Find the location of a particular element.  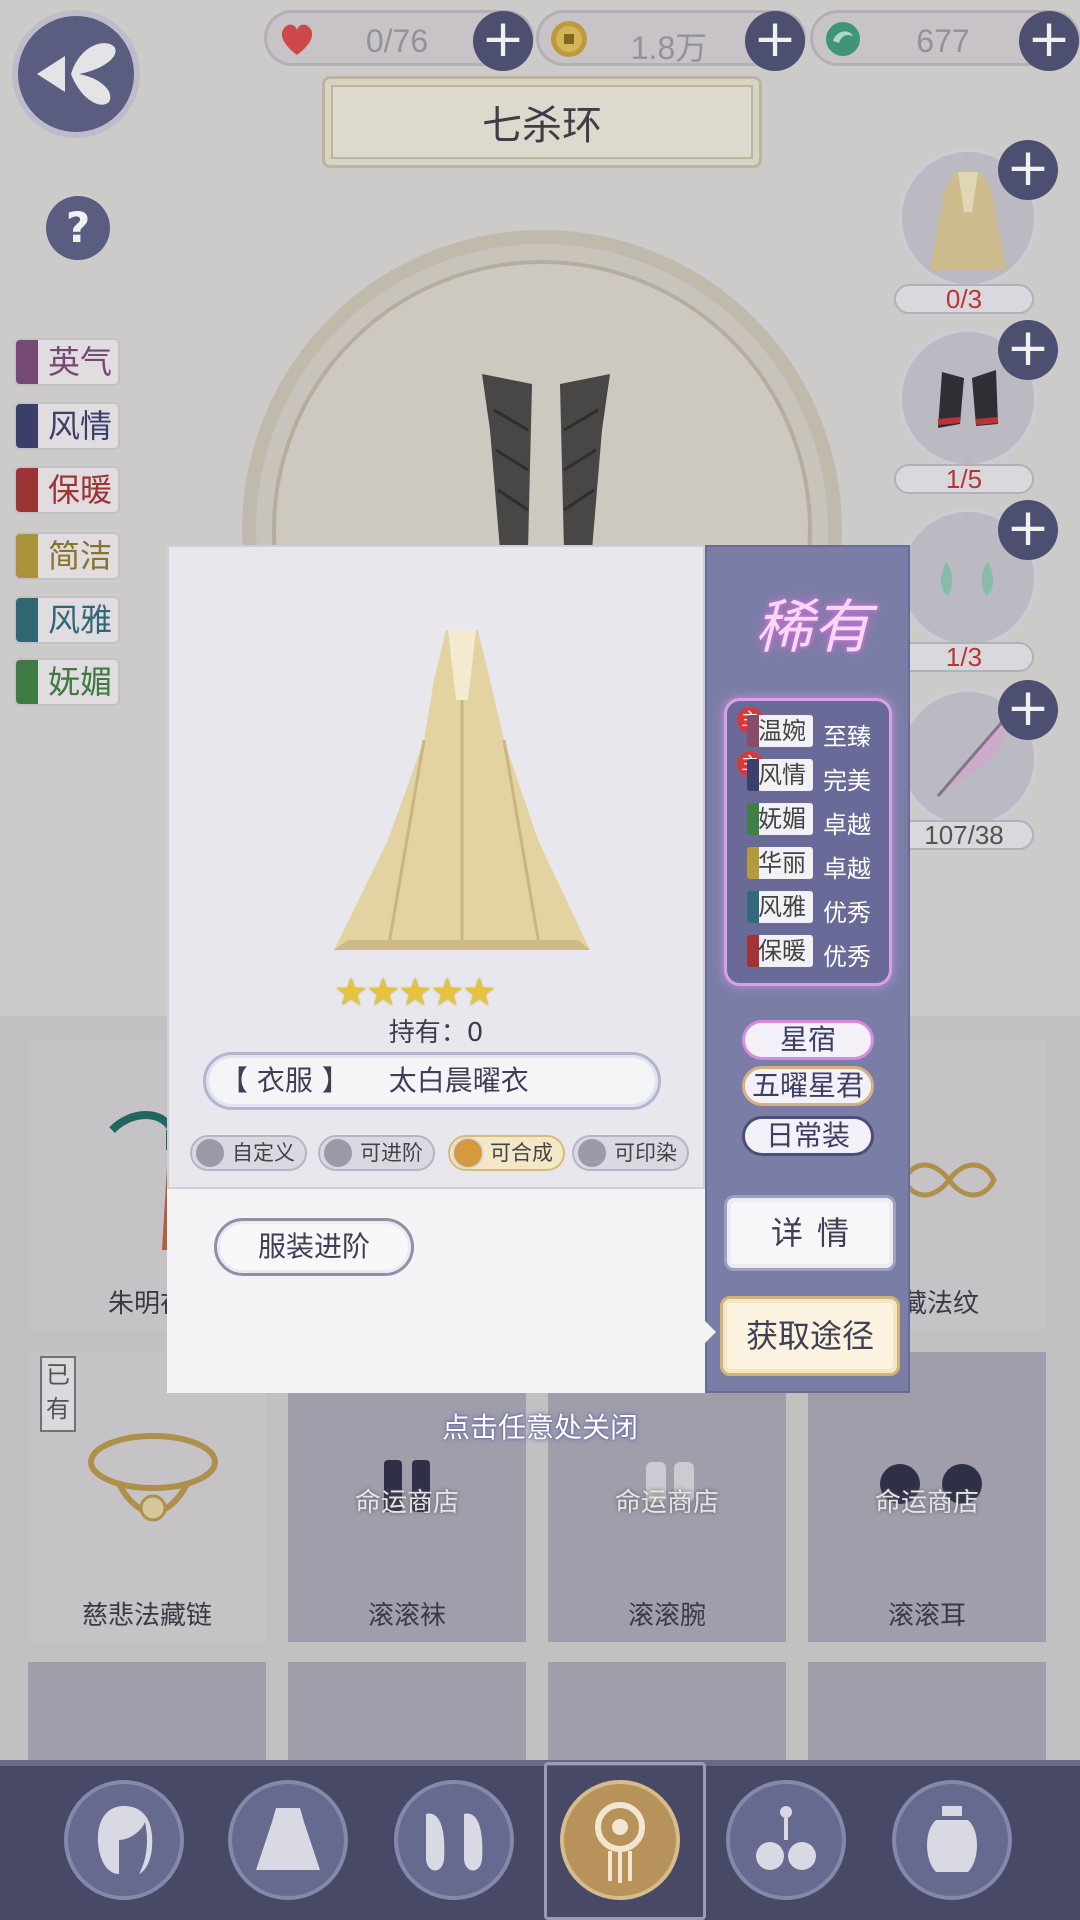

synthesizable-button: 可合成 is located at coordinates (506, 1153).